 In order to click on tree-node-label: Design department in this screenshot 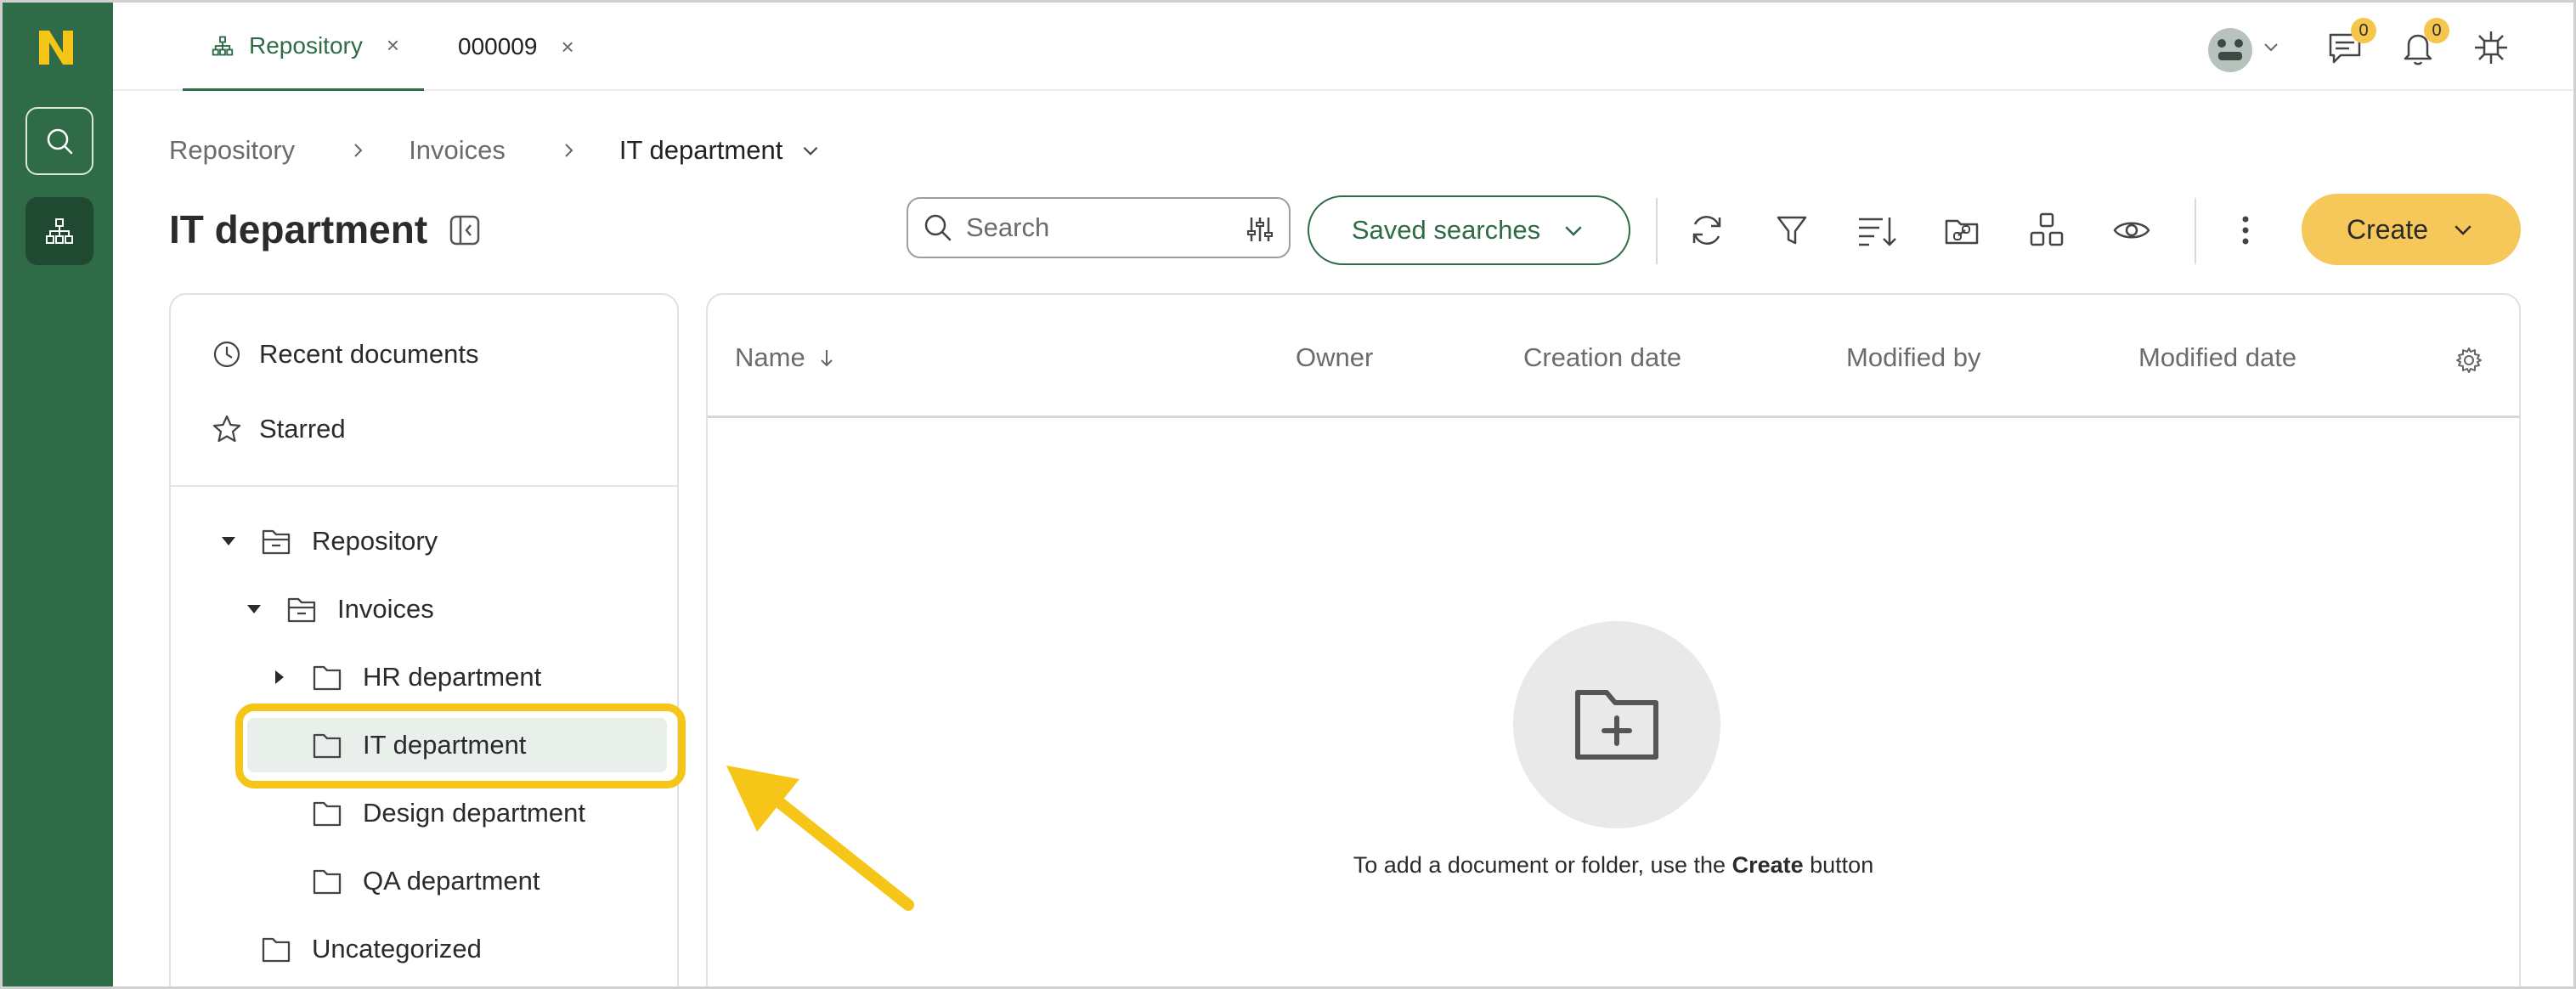, I will do `click(474, 813)`.